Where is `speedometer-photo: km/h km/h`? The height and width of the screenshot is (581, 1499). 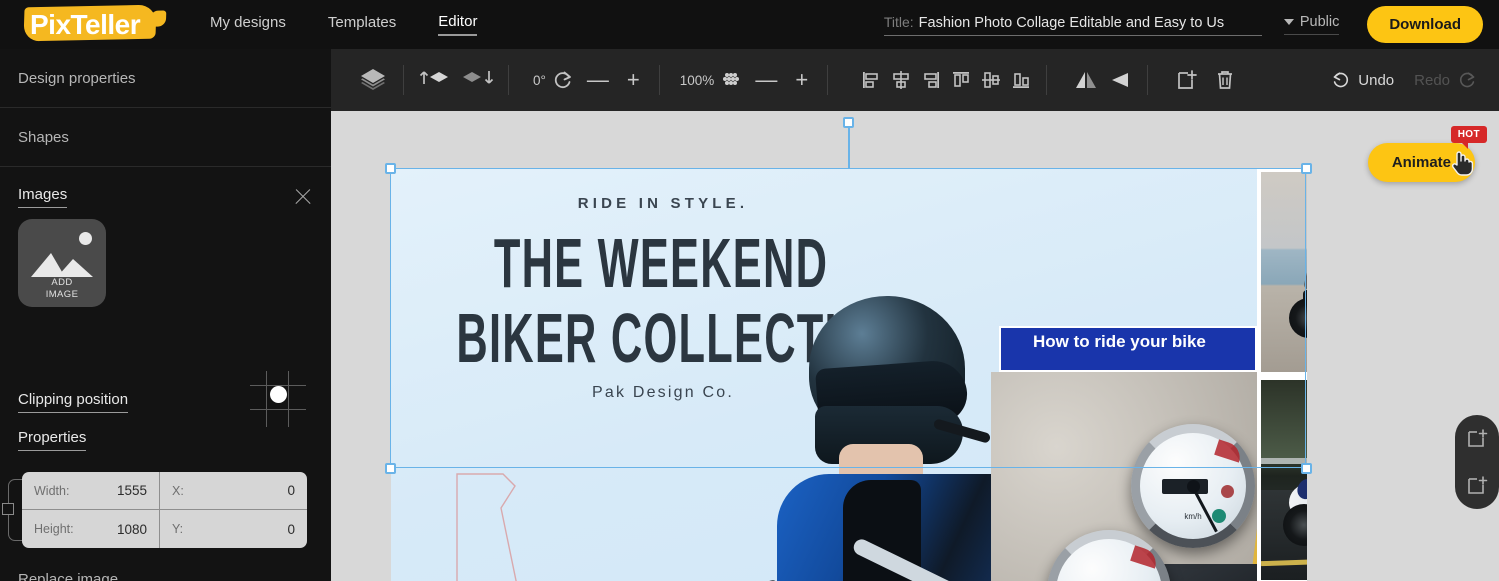 speedometer-photo: km/h km/h is located at coordinates (1141, 476).